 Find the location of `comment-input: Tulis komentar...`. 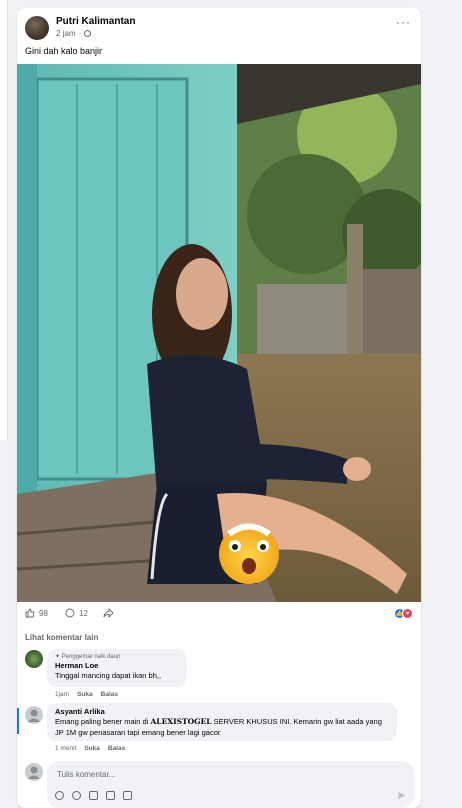

comment-input: Tulis komentar... is located at coordinates (86, 774).